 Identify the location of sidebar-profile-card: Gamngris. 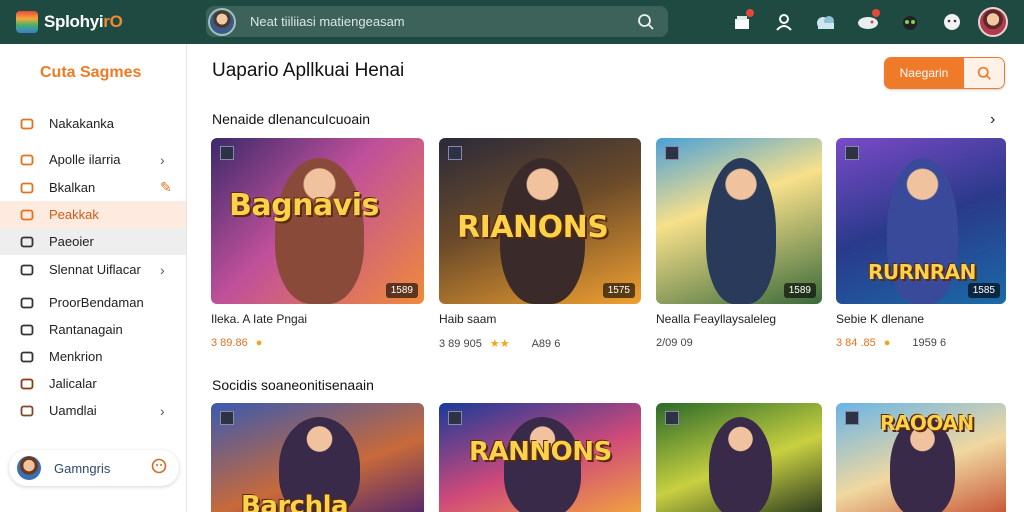
(94, 468).